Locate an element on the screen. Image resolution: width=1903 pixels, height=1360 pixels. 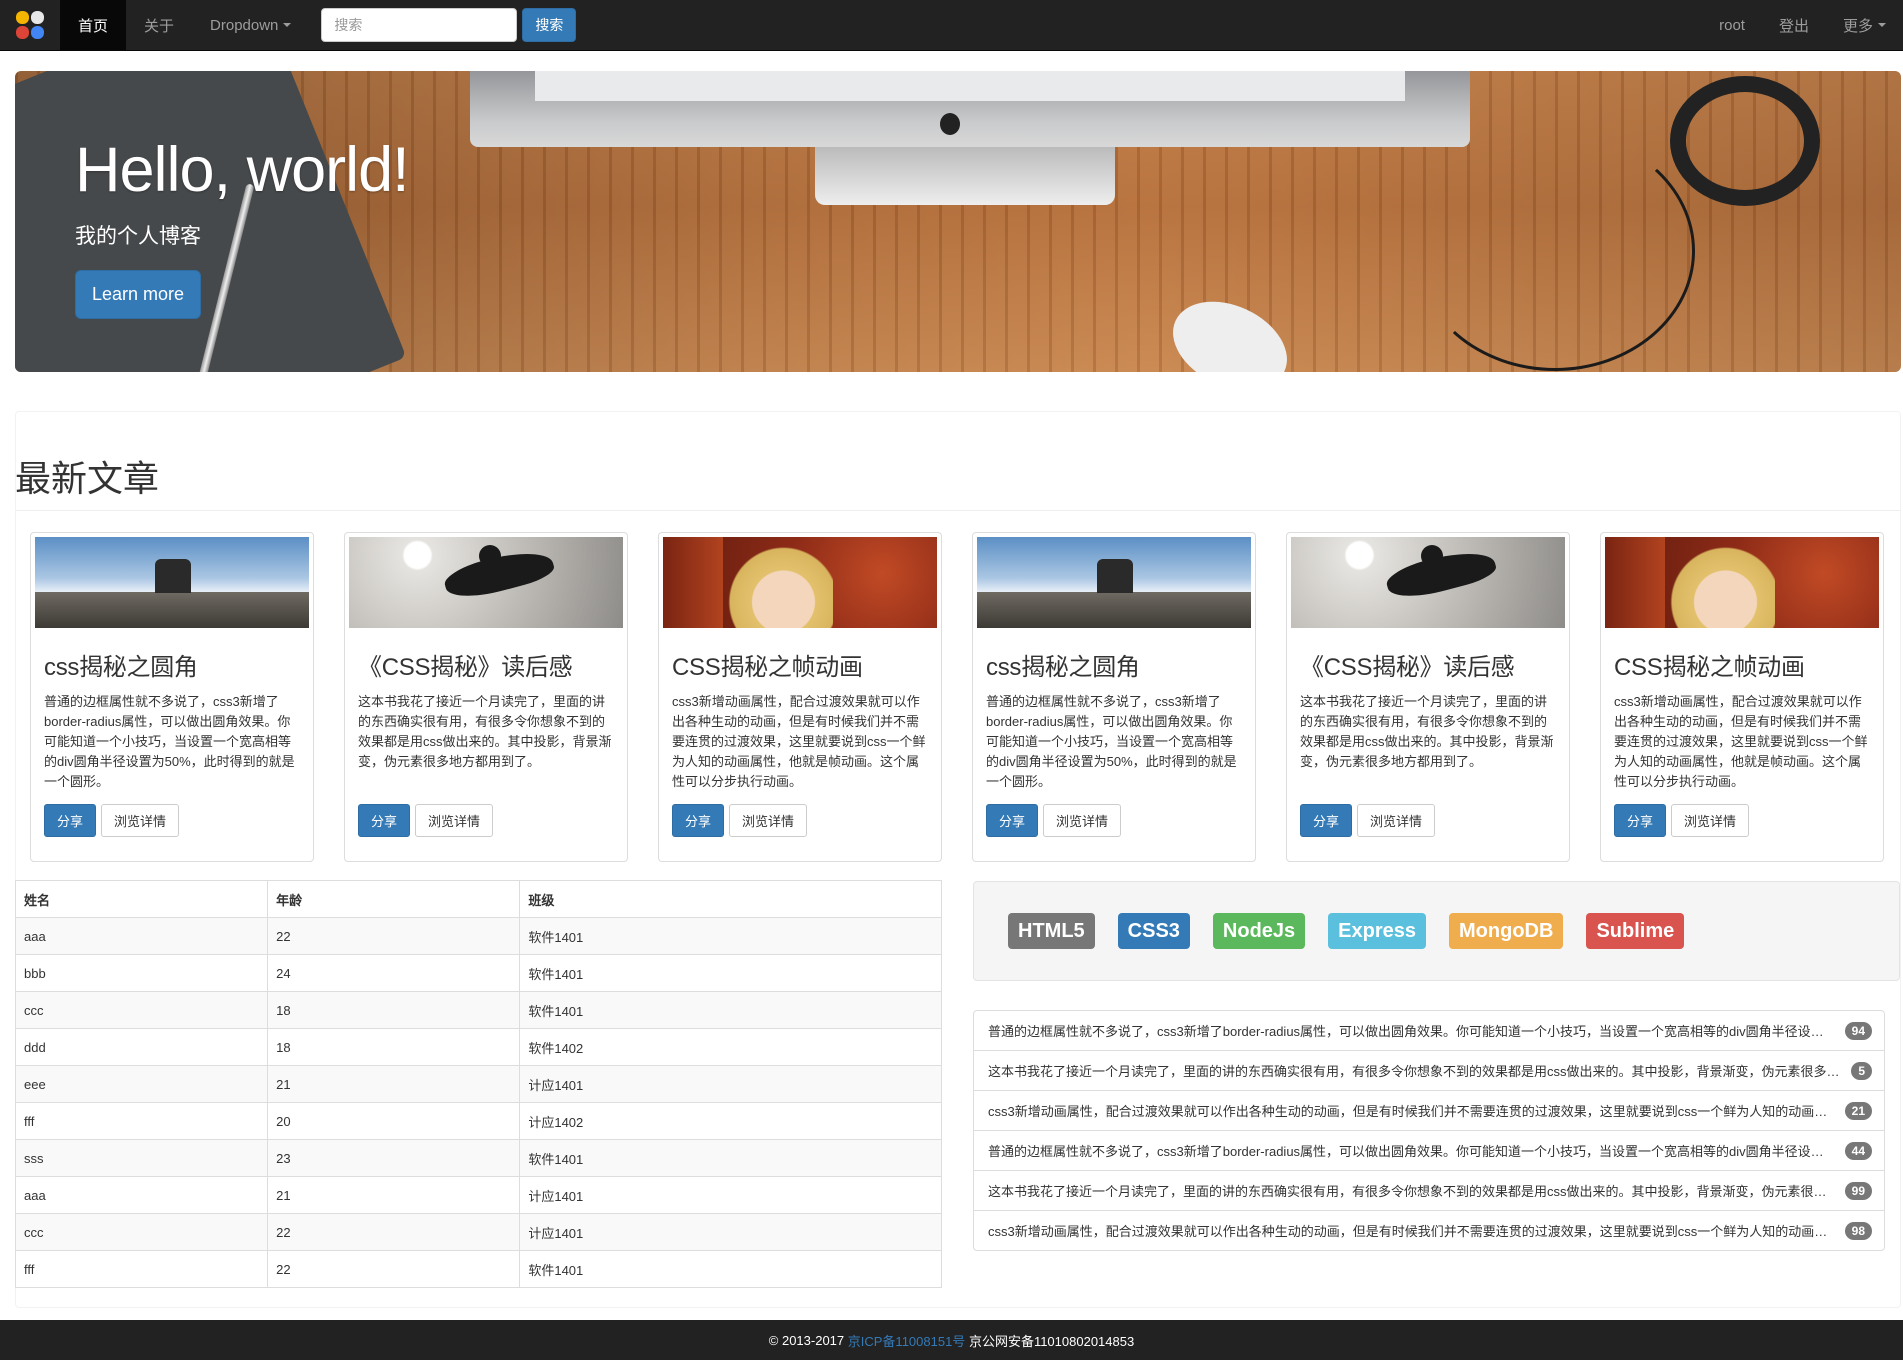
police-record-text: 京公网安备11010802014853 is located at coordinates (1051, 1341).